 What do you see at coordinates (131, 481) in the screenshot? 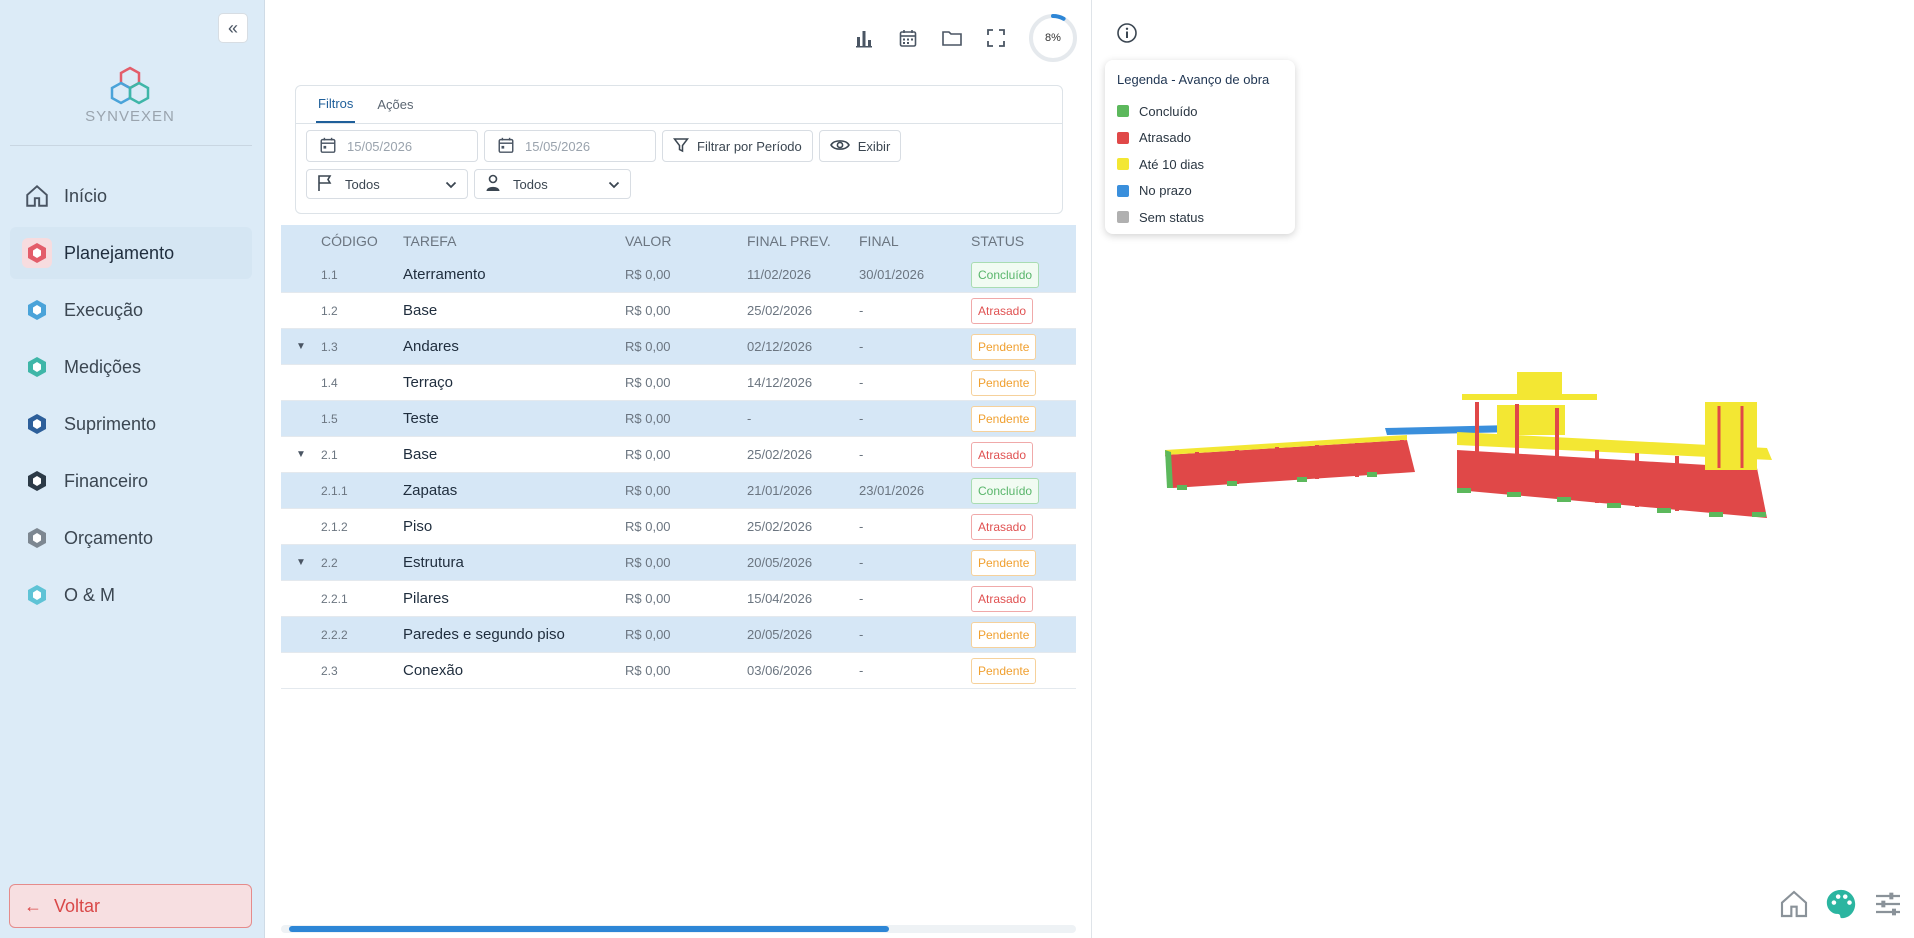
I see `sidebar-item-financeiro: Financeiro` at bounding box center [131, 481].